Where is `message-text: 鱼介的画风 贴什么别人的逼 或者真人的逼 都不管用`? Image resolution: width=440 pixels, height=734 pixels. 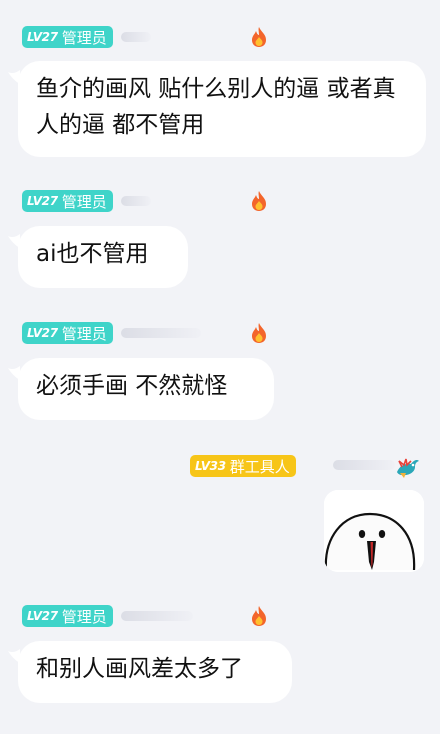
message-text: 鱼介的画风 贴什么别人的逼 或者真人的逼 都不管用 is located at coordinates (216, 107).